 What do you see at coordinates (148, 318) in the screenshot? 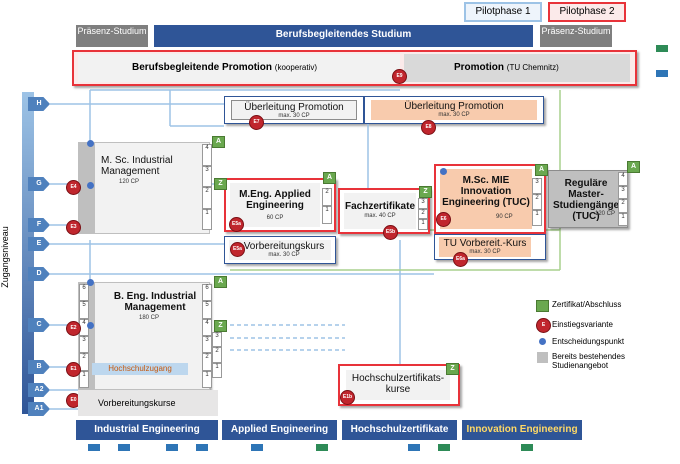
I see `beng-sub: 180 CP` at bounding box center [148, 318].